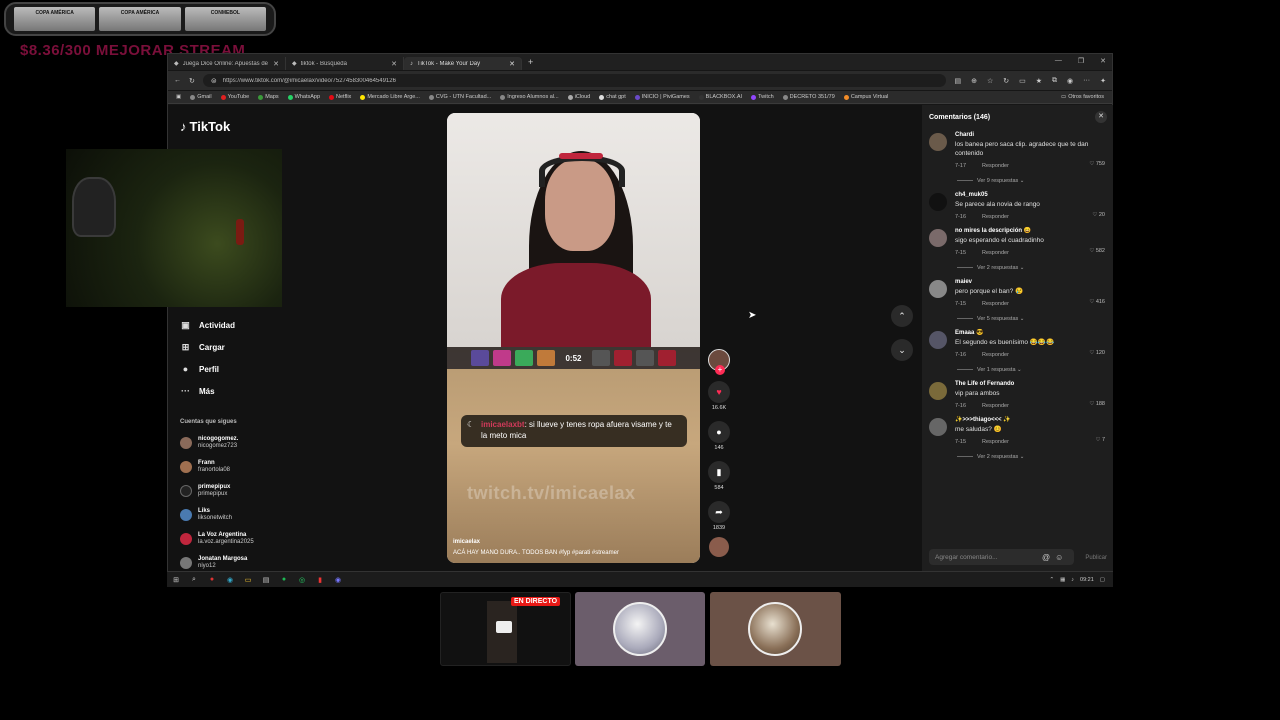  Describe the element at coordinates (578, 97) in the screenshot. I see `bookmark-item: iCloud` at that location.